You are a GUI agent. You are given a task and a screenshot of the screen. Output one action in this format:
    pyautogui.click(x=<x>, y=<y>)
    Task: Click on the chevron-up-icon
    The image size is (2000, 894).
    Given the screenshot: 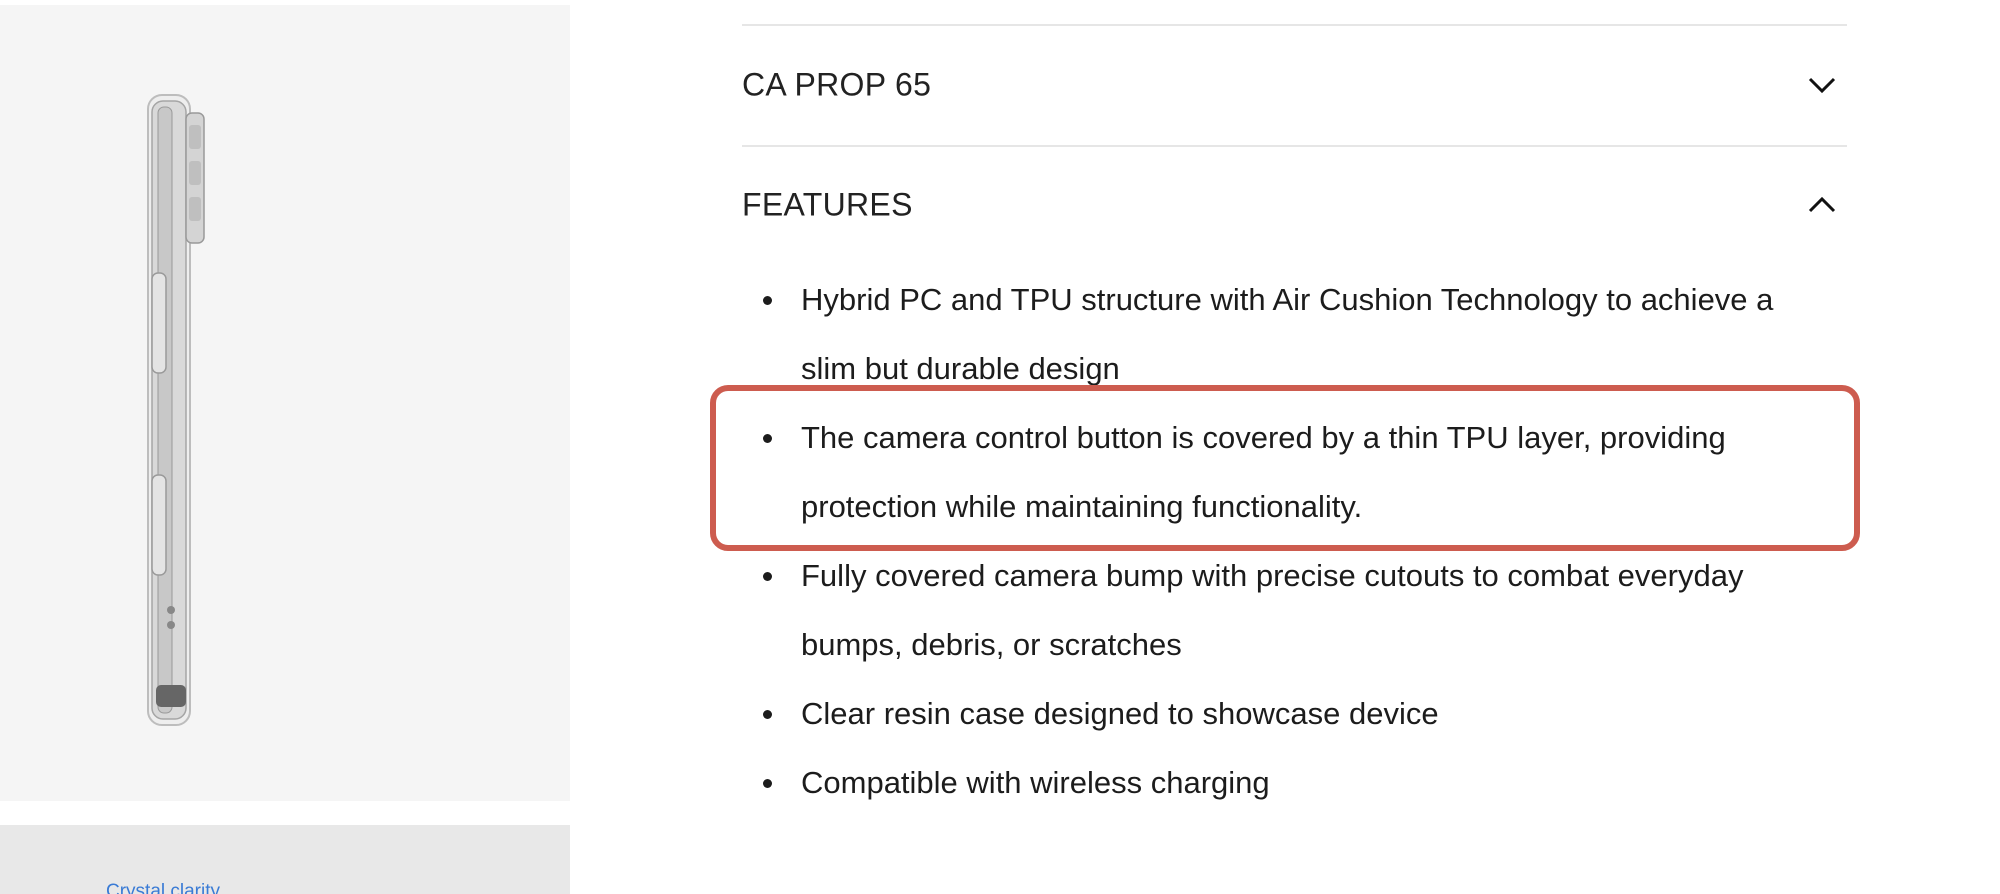 What is the action you would take?
    pyautogui.click(x=1822, y=204)
    